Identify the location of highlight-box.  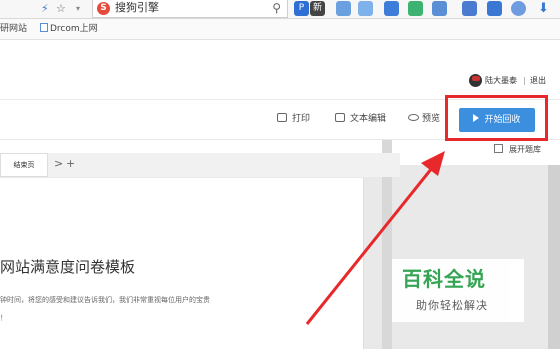
(496, 118).